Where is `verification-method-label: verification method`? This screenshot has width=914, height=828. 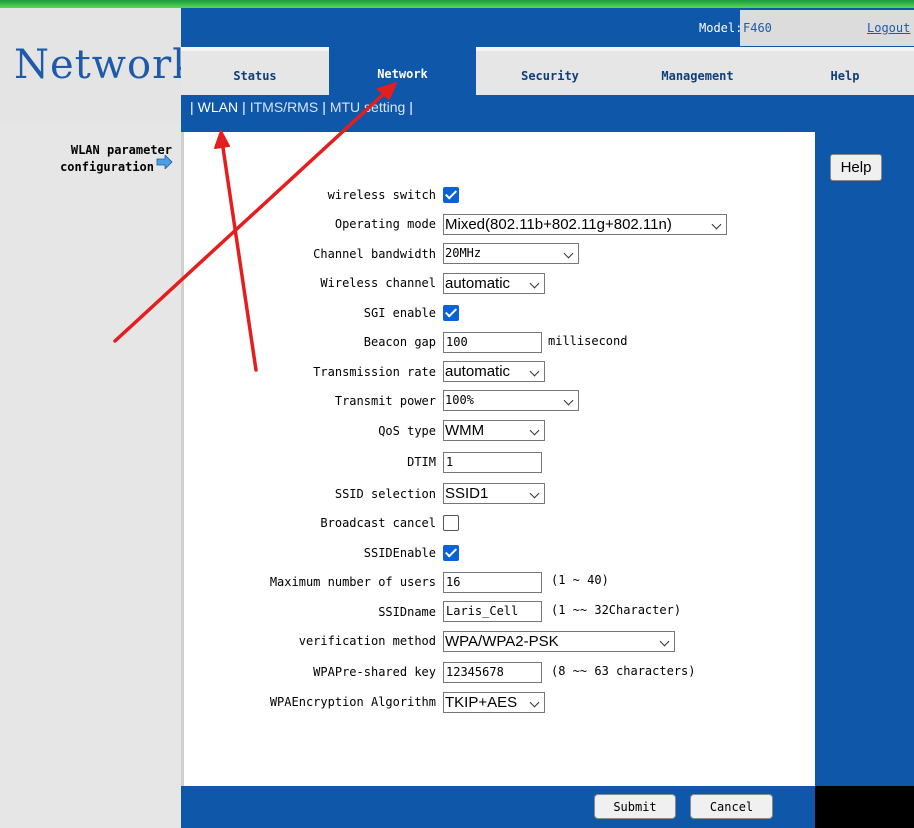 verification-method-label: verification method is located at coordinates (367, 641).